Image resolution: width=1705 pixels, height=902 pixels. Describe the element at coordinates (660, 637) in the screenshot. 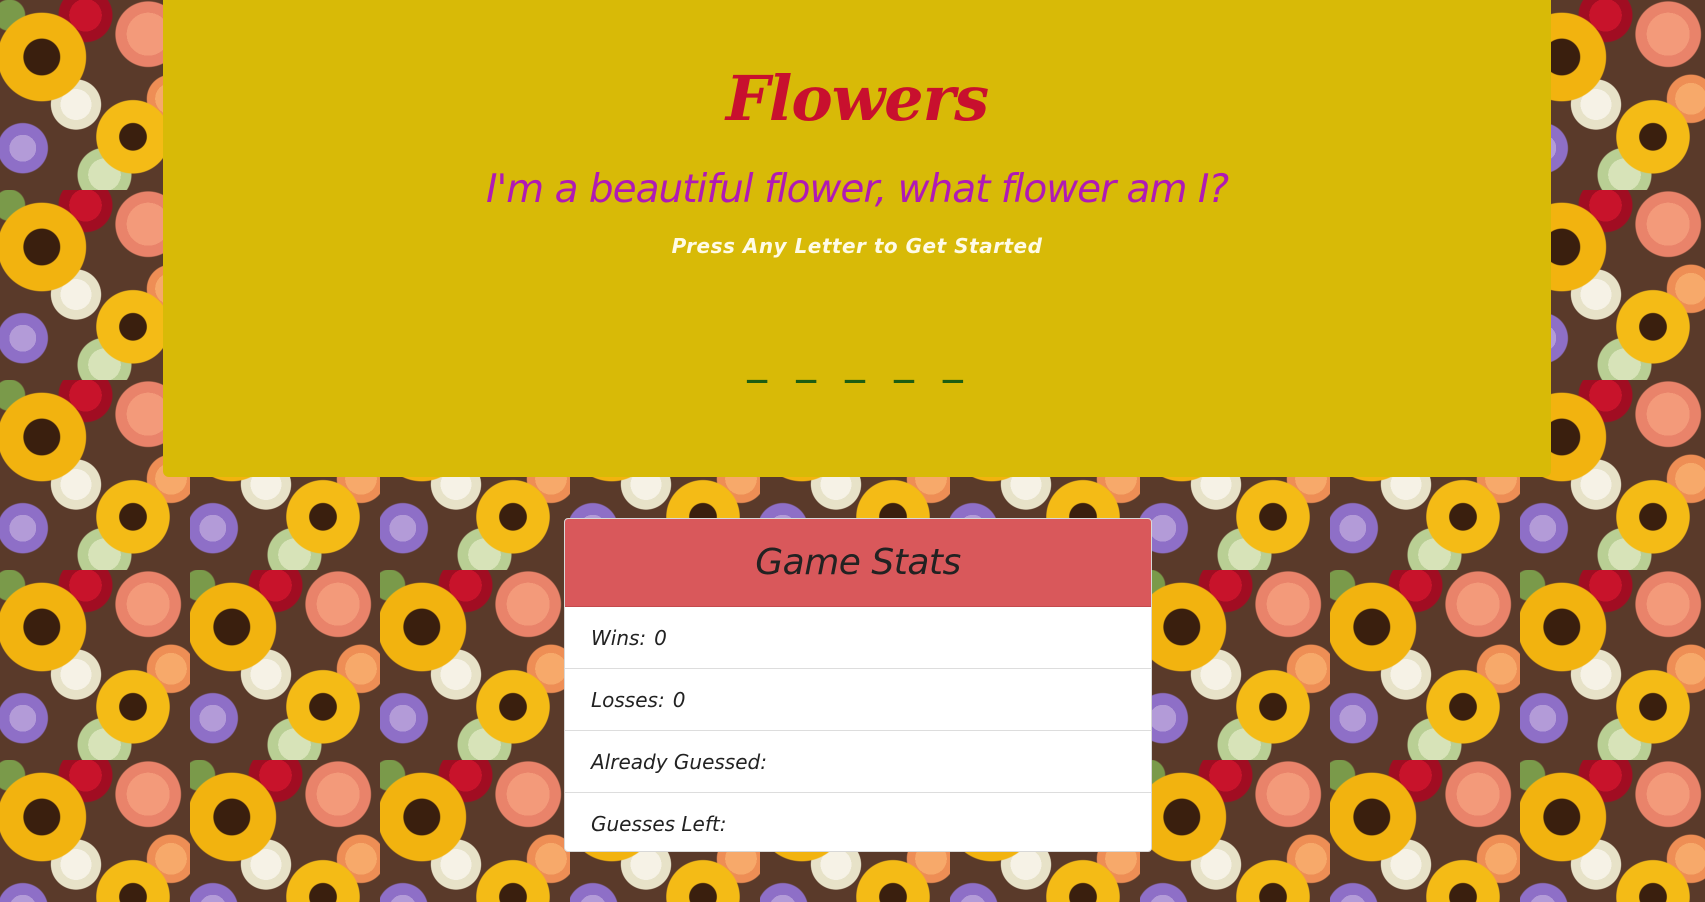

I see `wins-value: 0` at that location.